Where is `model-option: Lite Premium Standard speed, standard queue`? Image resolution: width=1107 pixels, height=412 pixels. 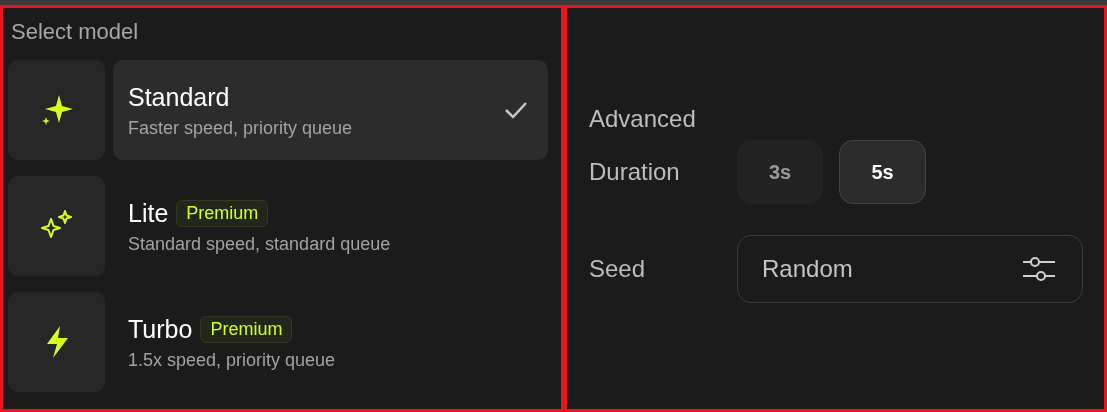 model-option: Lite Premium Standard speed, standard queue is located at coordinates (330, 226).